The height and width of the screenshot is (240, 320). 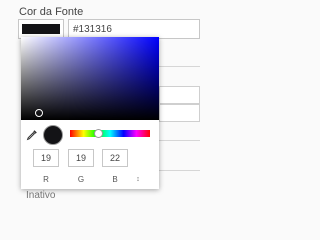 I want to click on green-label: G, so click(x=81, y=179).